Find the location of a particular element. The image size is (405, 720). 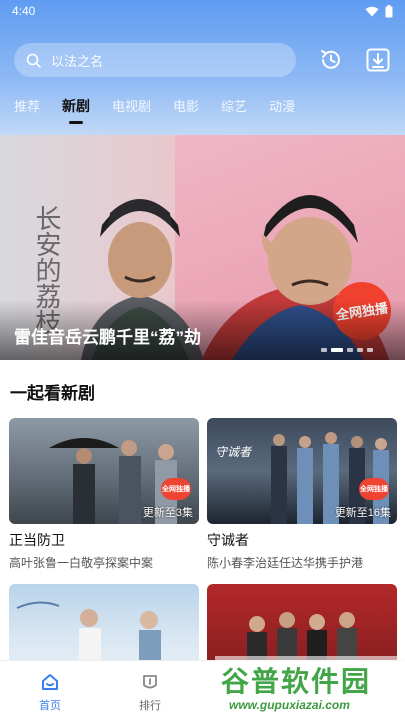

download-icon is located at coordinates (378, 60).